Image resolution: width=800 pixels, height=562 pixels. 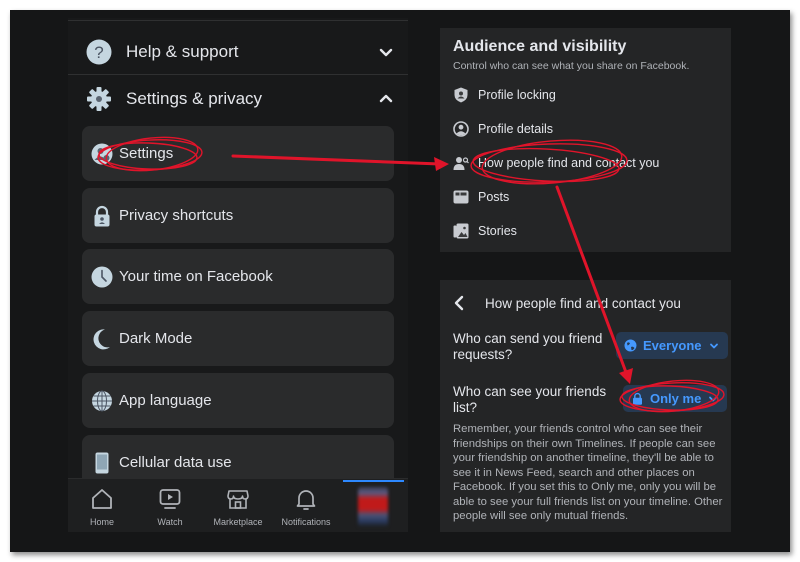 What do you see at coordinates (194, 98) in the screenshot?
I see `settings-privacy-label: Settings & privacy` at bounding box center [194, 98].